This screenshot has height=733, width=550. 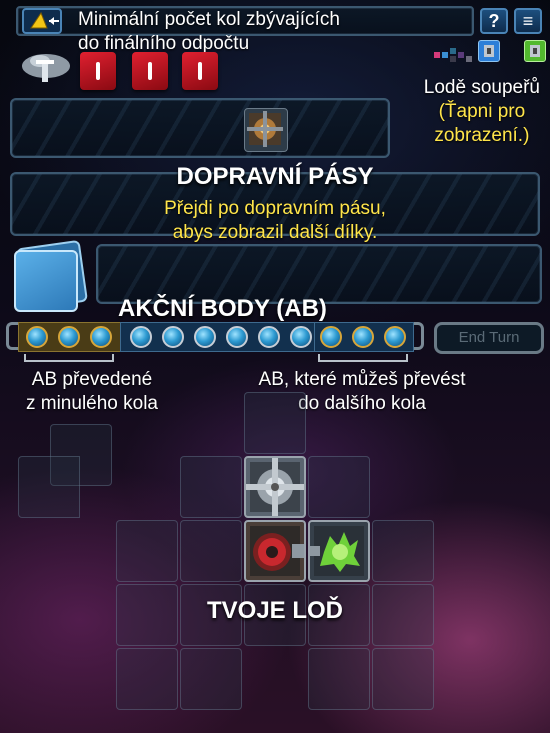 I want to click on ship-cabin-tile, so click(x=275, y=487).